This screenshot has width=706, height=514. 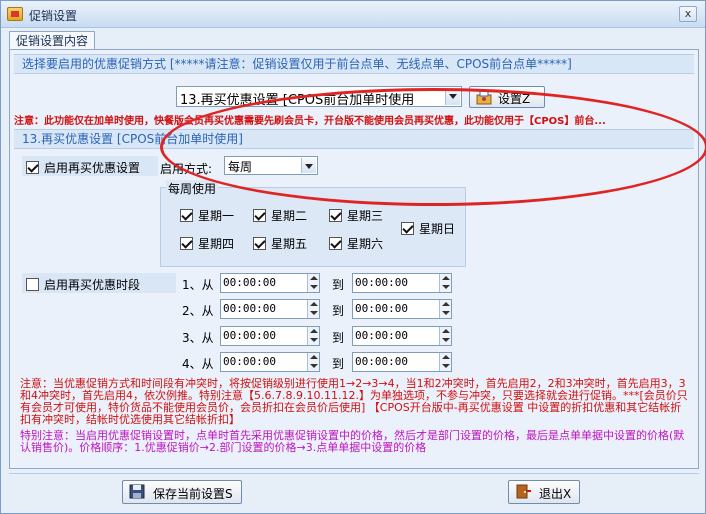 I want to click on day-label-monday: 星期一, so click(x=216, y=216).